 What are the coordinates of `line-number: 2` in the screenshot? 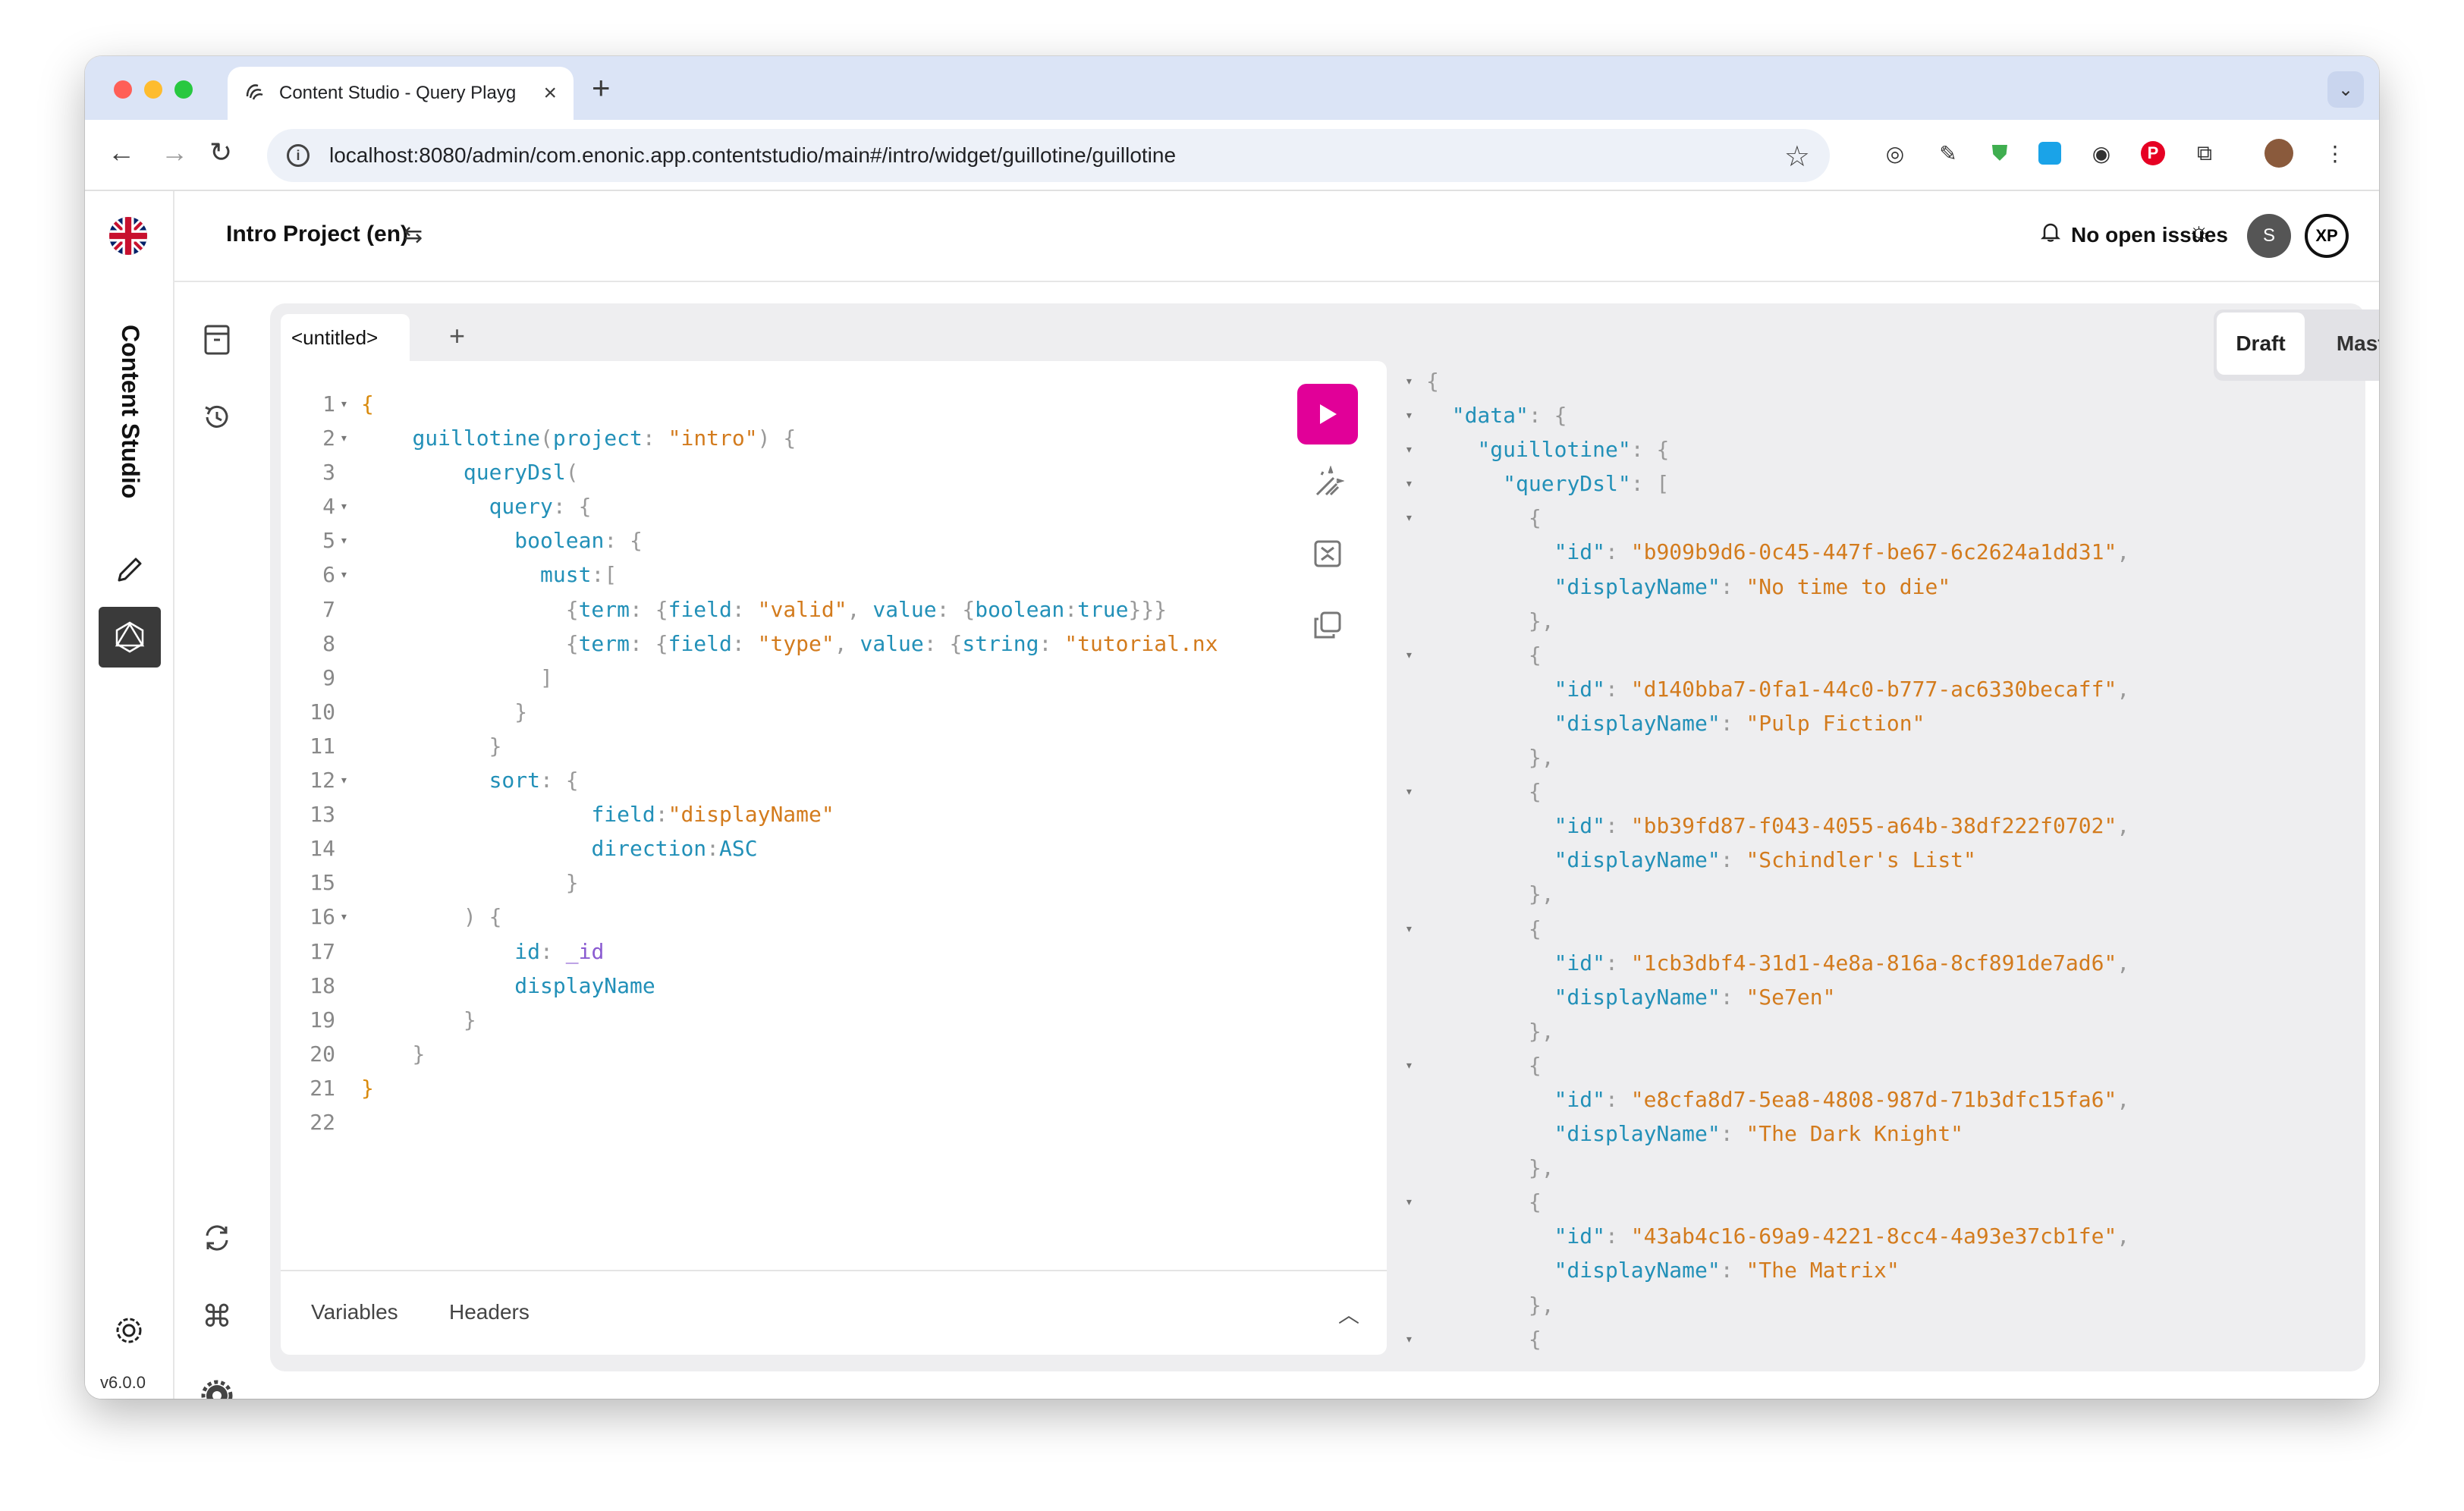 It's located at (328, 439).